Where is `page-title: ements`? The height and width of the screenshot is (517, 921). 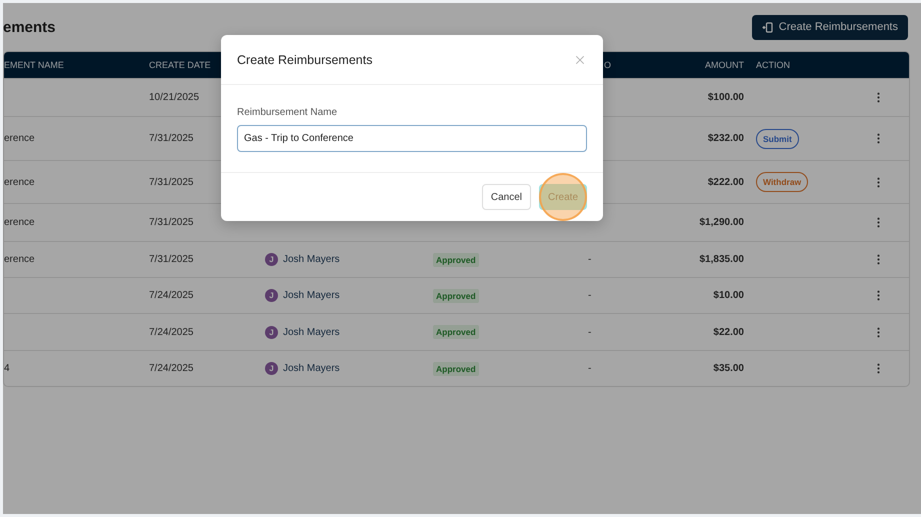
page-title: ements is located at coordinates (29, 27).